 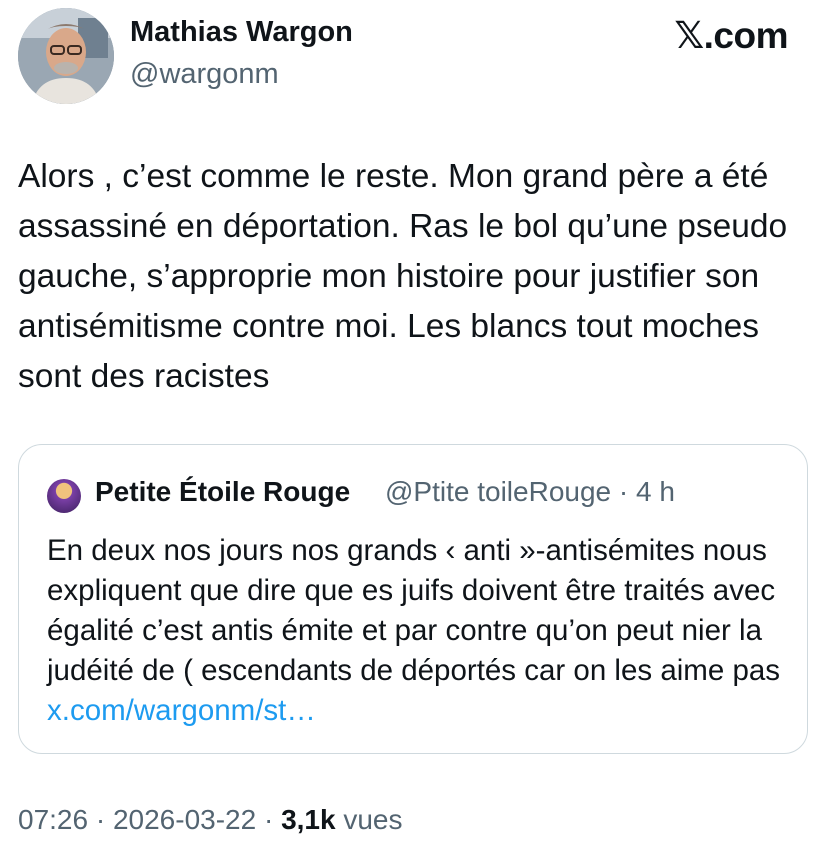 I want to click on author-handle: @wargonm, so click(x=204, y=74).